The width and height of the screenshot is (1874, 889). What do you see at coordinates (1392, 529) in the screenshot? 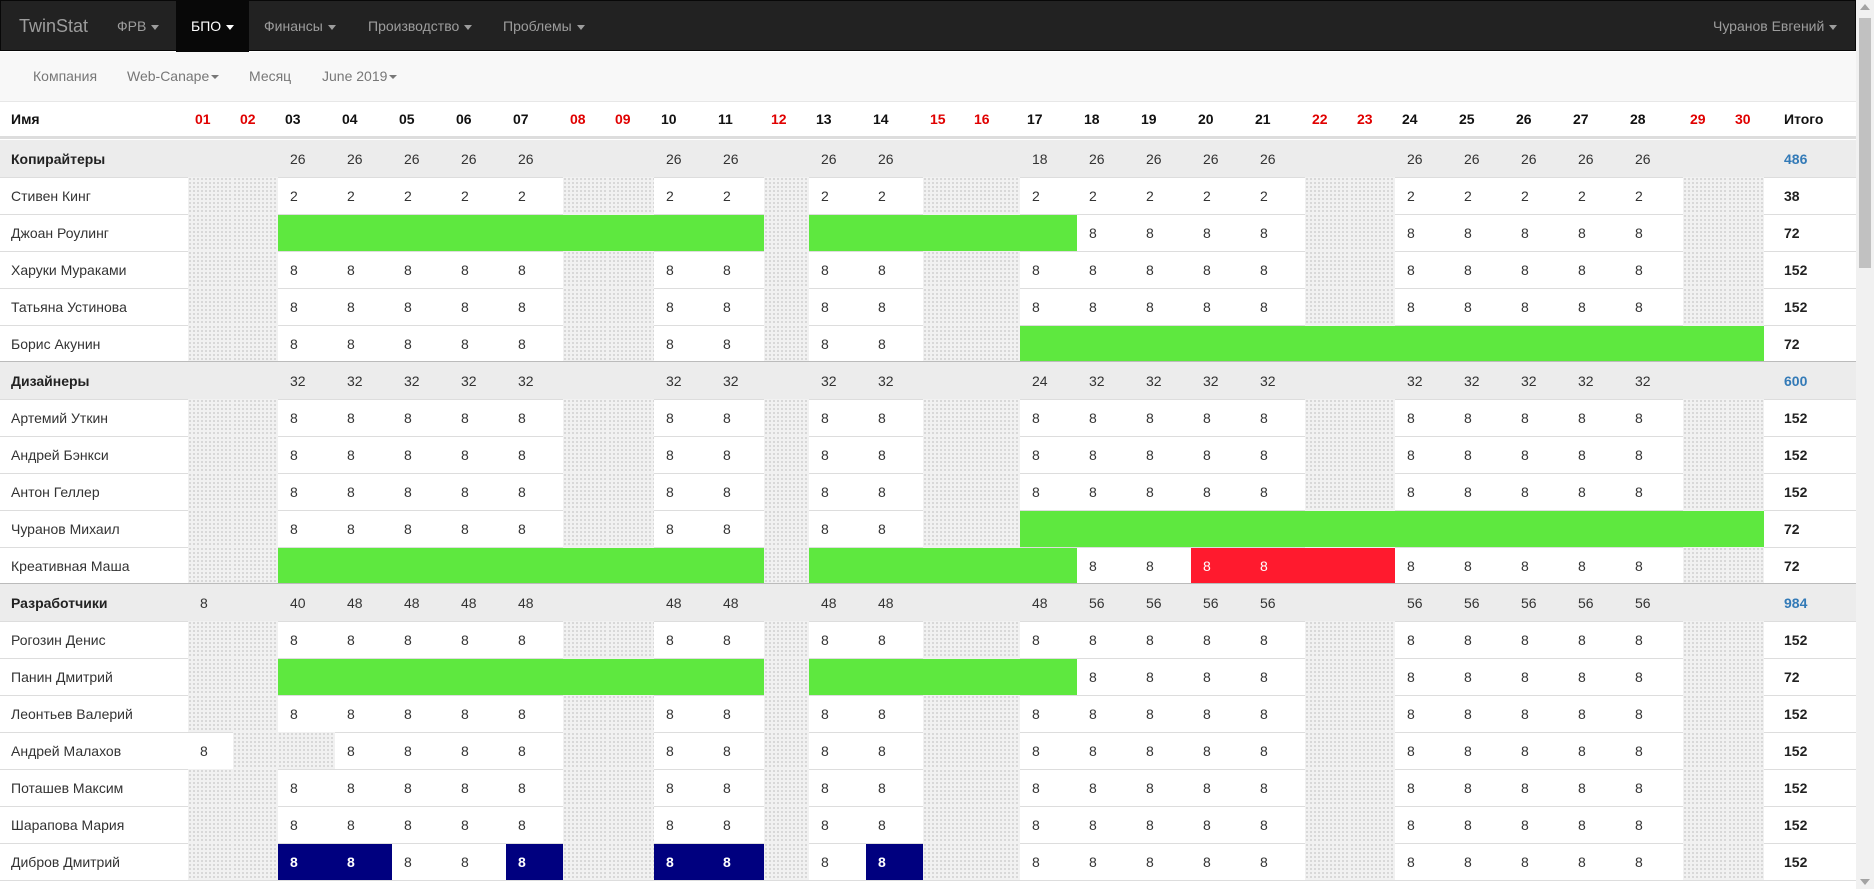
I see `vacation-bar` at bounding box center [1392, 529].